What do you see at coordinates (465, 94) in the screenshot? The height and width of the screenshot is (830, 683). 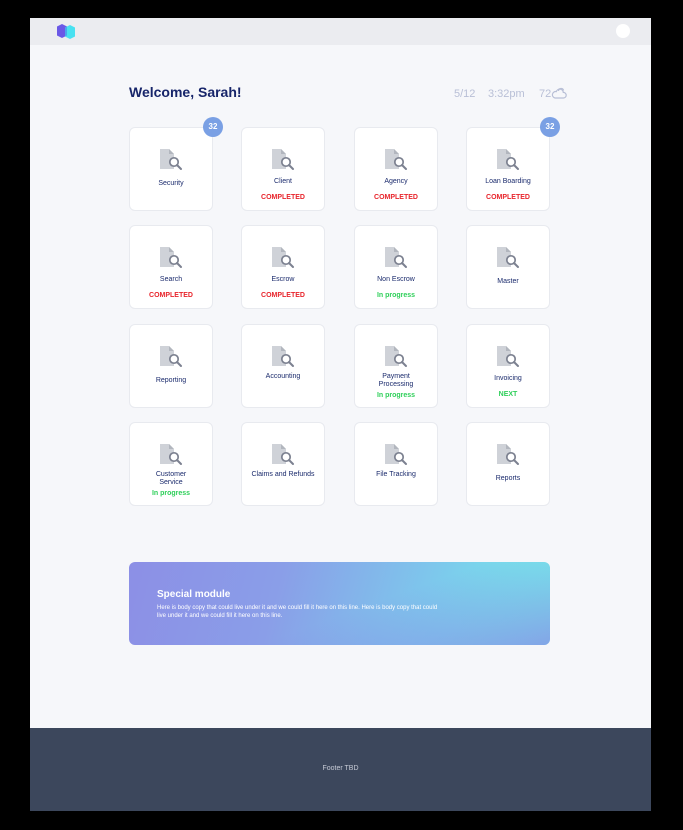 I see `date-text: 5/12` at bounding box center [465, 94].